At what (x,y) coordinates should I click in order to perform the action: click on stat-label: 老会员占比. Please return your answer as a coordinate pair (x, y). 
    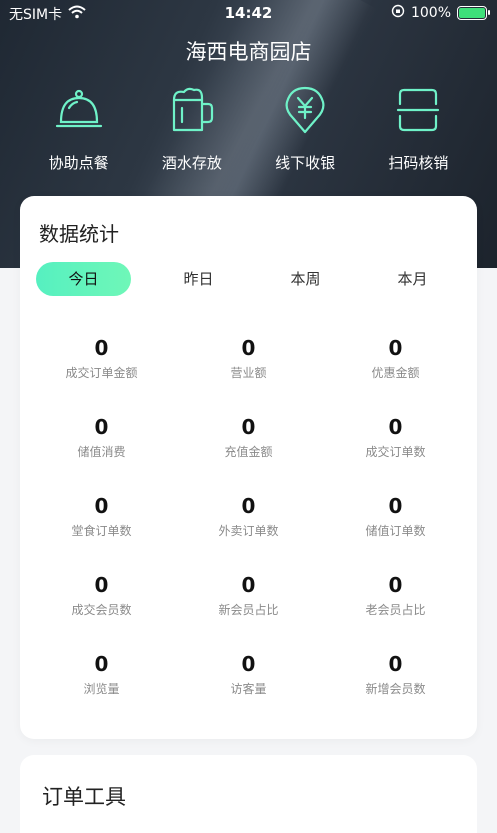
    Looking at the image, I should click on (395, 610).